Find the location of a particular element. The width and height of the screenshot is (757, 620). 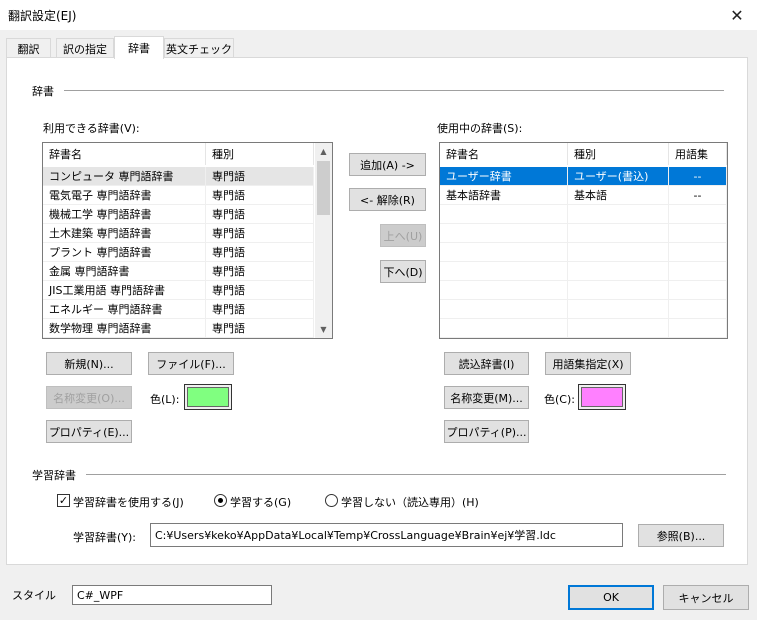

scrollbar-thumb is located at coordinates (323, 188).